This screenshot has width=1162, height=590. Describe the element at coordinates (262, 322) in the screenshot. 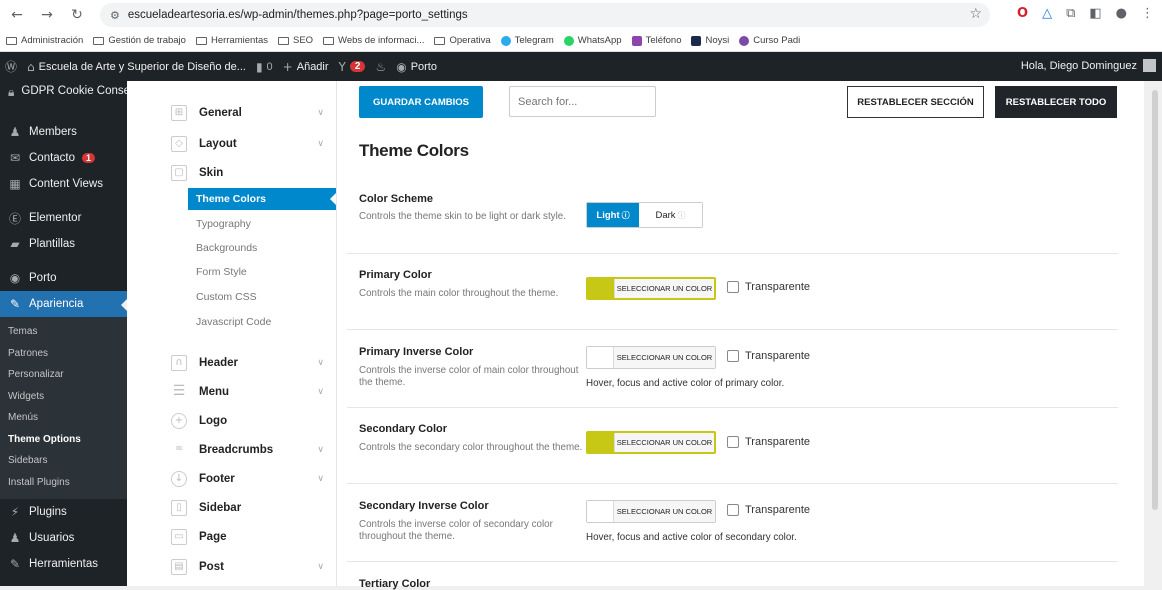

I see `nav-javascript-code: Javascript Code` at that location.